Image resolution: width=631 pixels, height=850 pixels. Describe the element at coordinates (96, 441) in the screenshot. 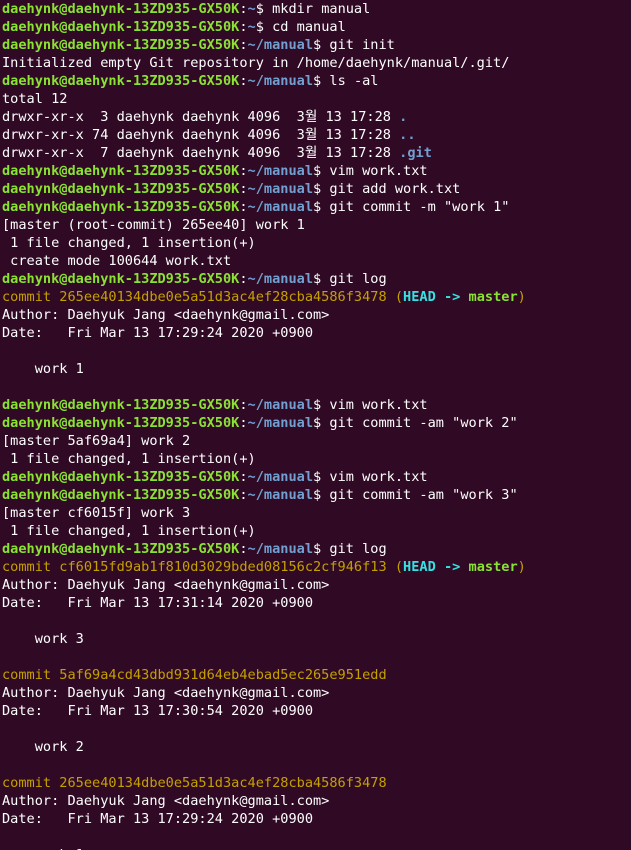

I see `output-text: [master 5af69a4] work 2` at that location.